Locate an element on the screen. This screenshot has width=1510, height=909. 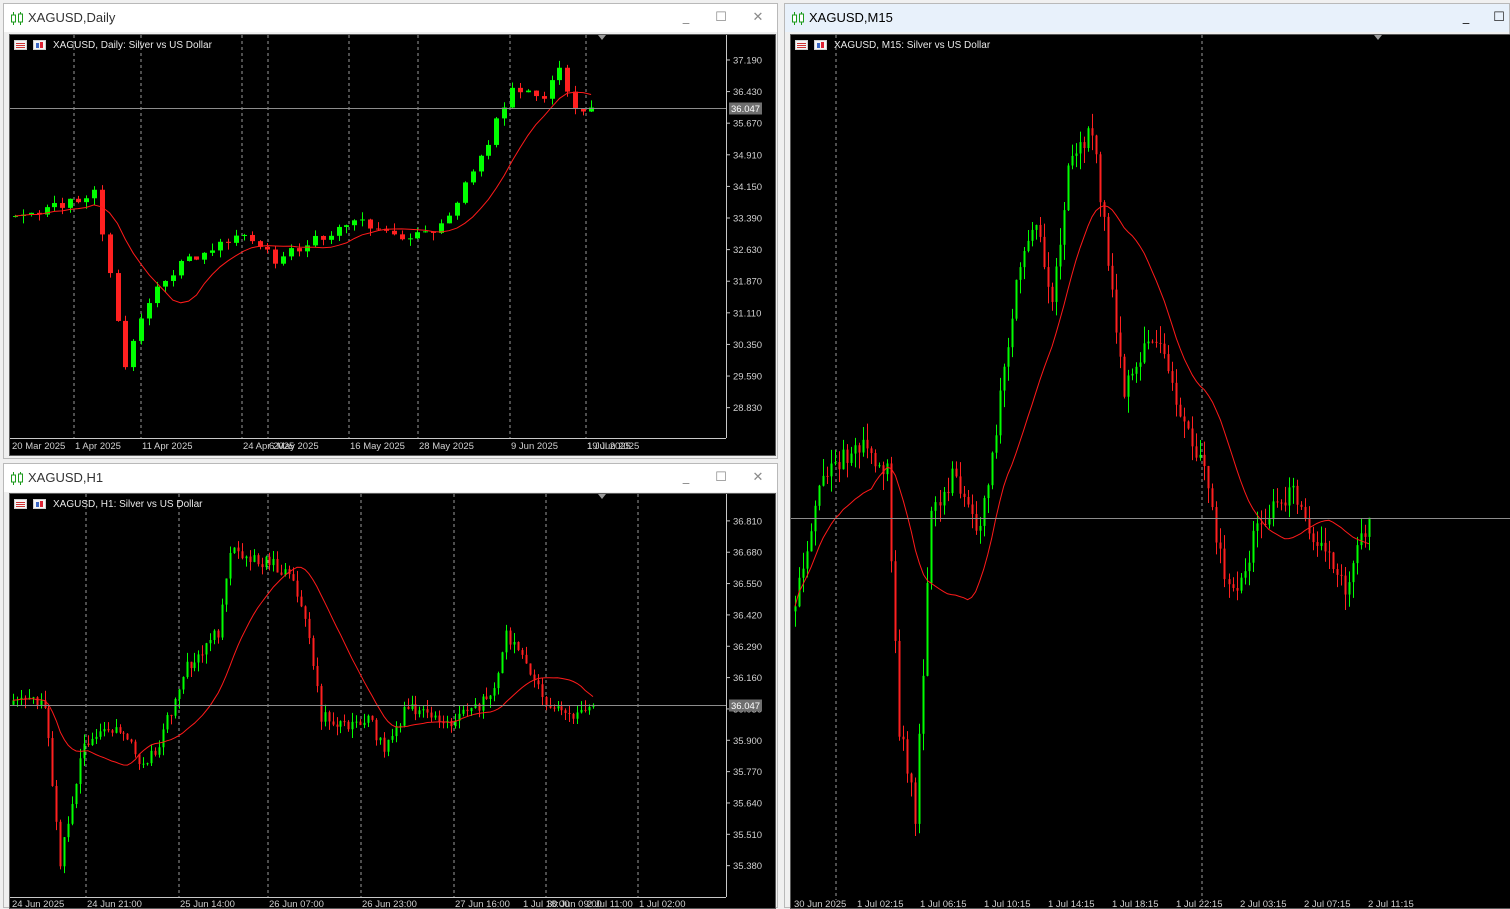
chart-subtitle: XAGUSD, Daily: Silver vs US Dollar is located at coordinates (132, 45).